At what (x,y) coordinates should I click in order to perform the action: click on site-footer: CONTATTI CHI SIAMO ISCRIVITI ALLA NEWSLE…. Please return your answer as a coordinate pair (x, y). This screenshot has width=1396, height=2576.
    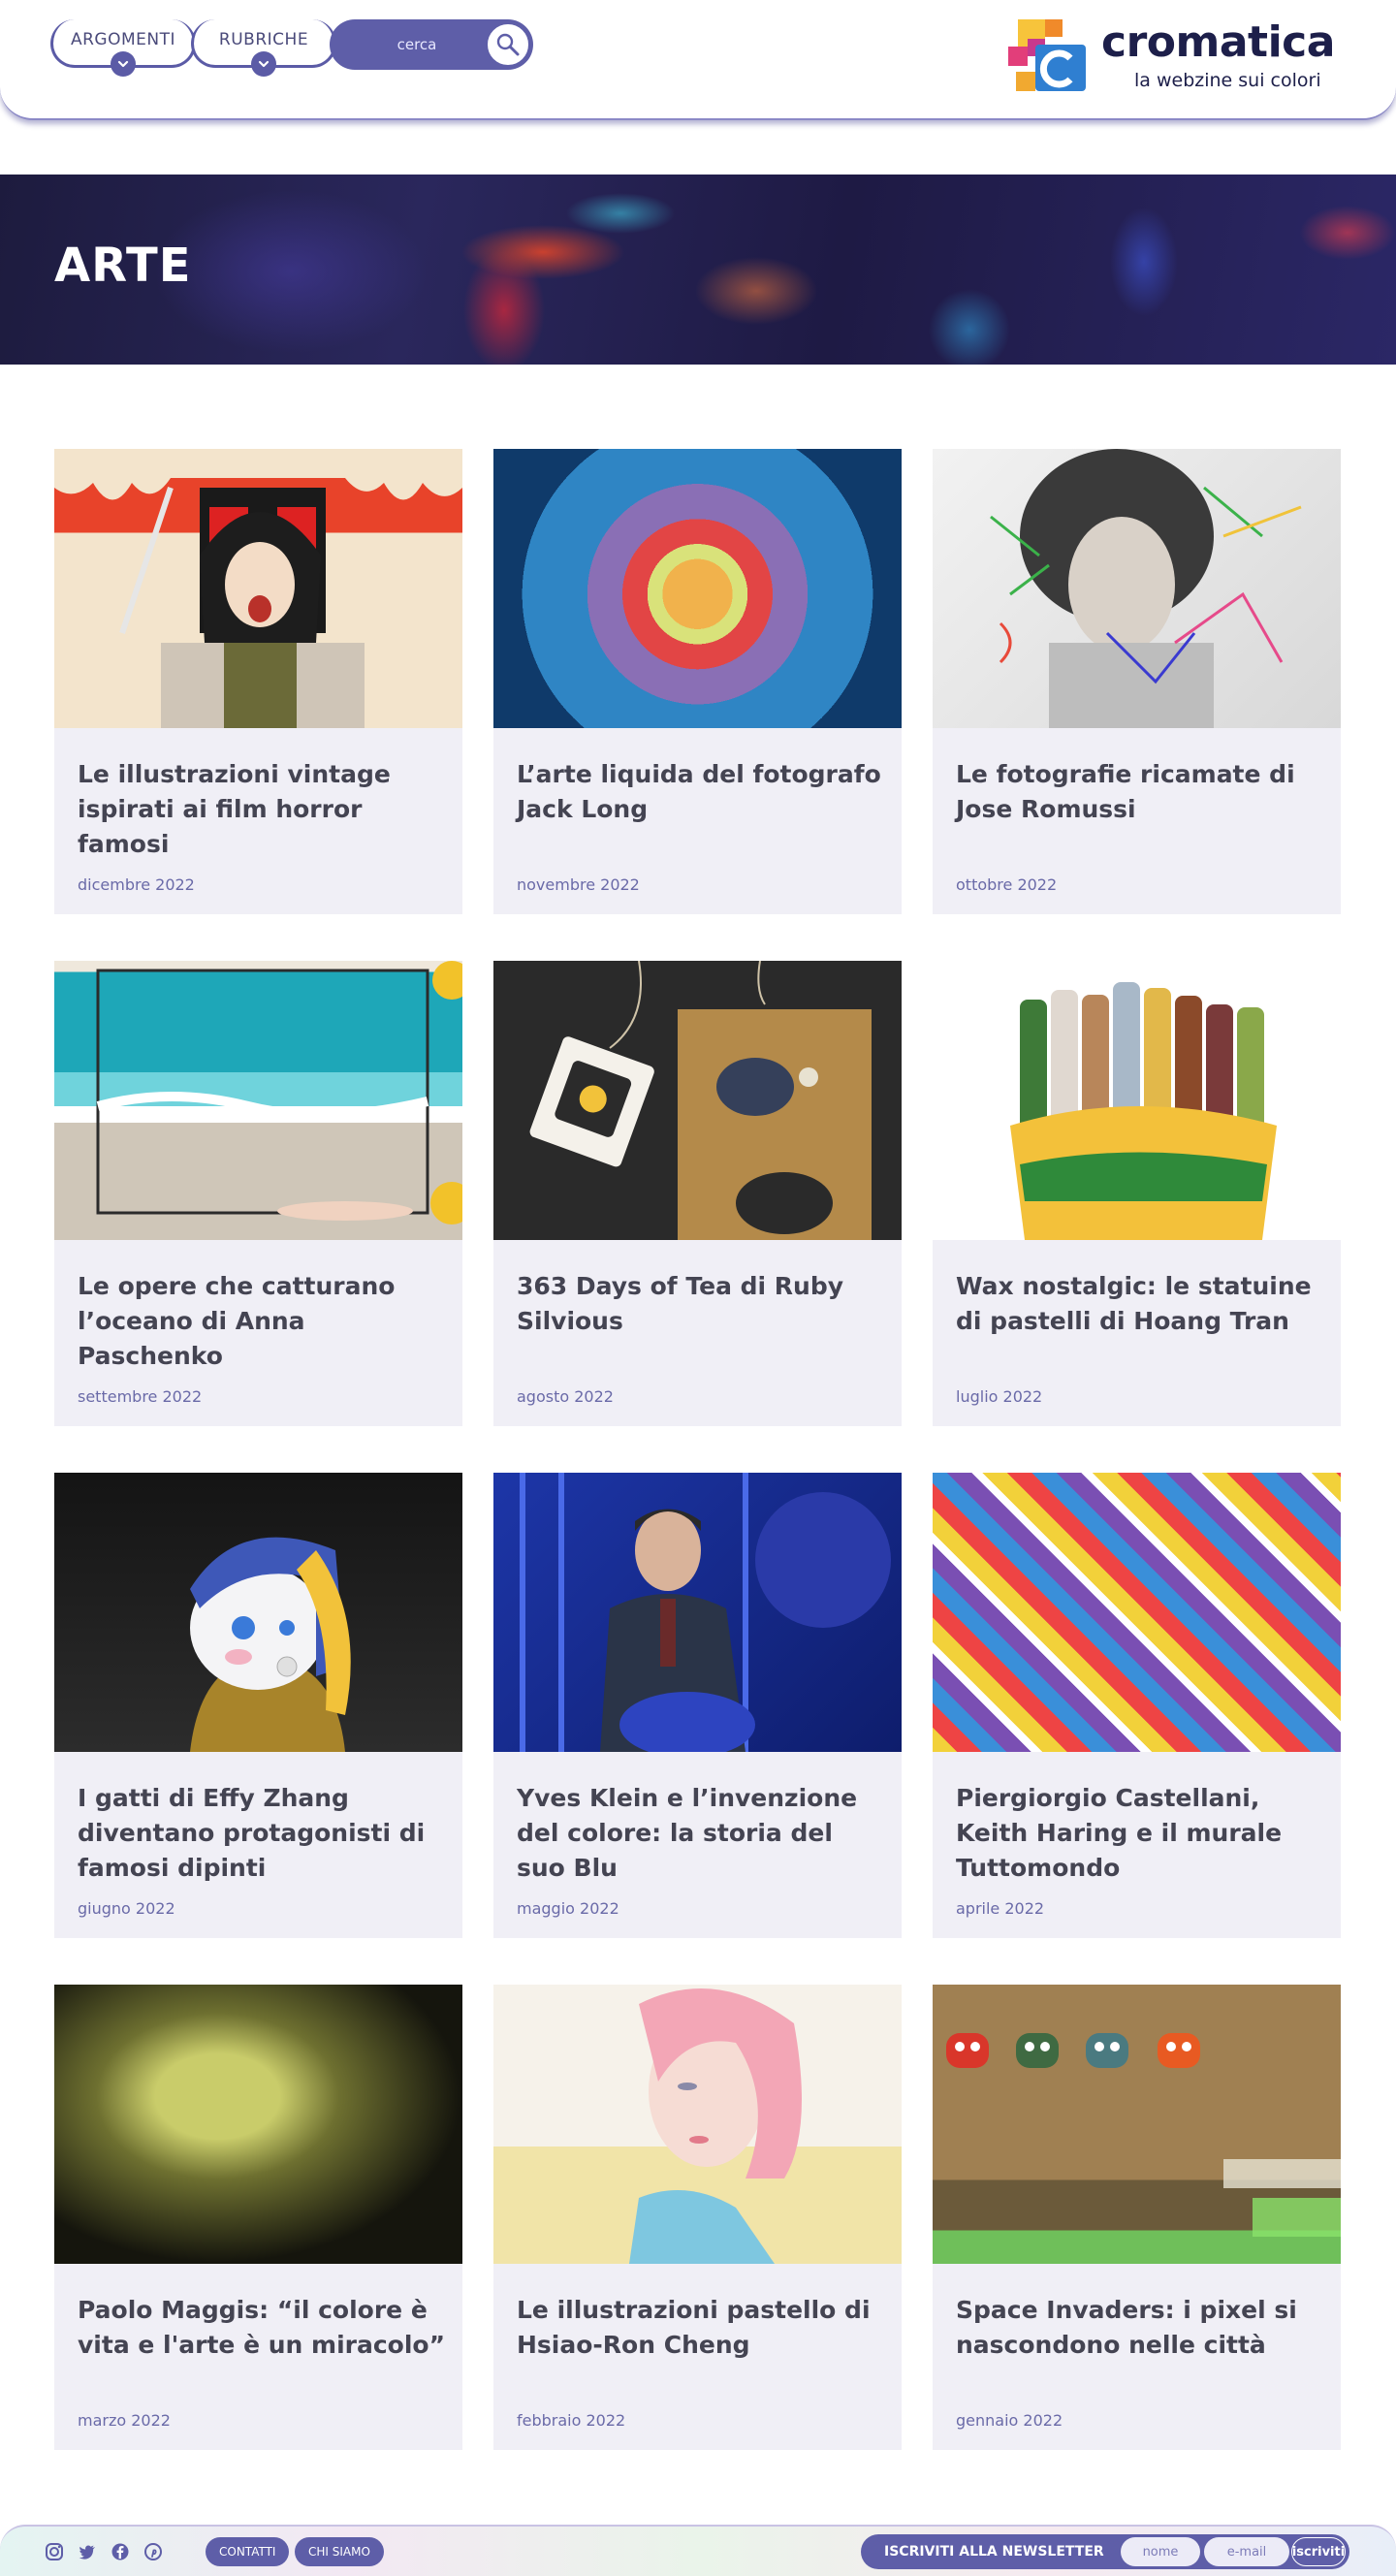
    Looking at the image, I should click on (698, 2550).